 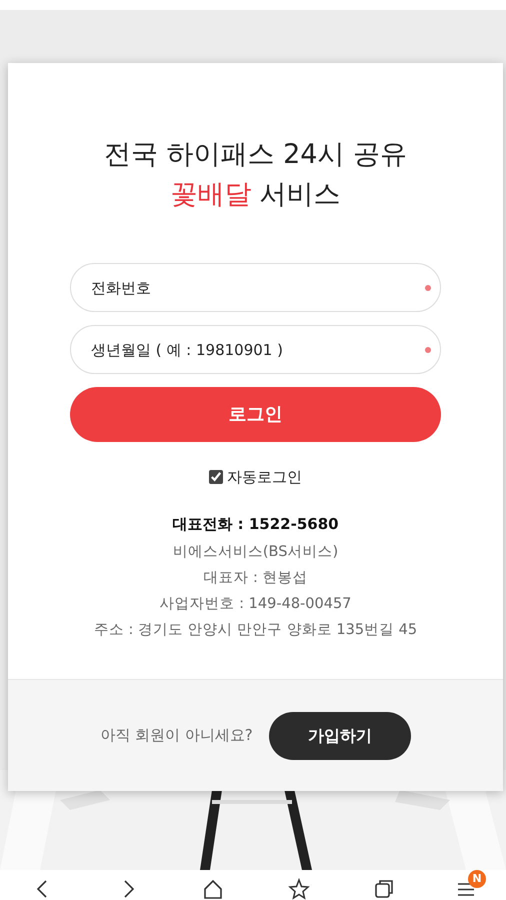 What do you see at coordinates (255, 155) in the screenshot?
I see `title-line: 전국 하이패스 24시 공유` at bounding box center [255, 155].